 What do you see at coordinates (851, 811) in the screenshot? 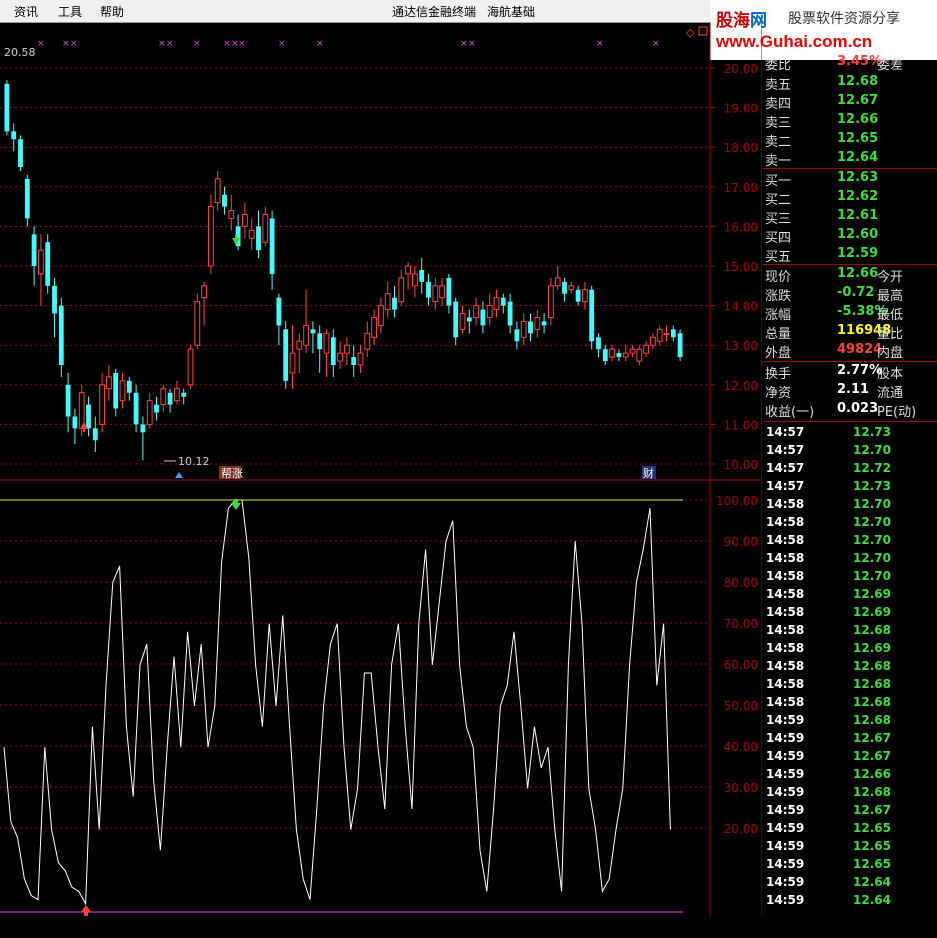
I see `tick-row: 14:59 12.67` at bounding box center [851, 811].